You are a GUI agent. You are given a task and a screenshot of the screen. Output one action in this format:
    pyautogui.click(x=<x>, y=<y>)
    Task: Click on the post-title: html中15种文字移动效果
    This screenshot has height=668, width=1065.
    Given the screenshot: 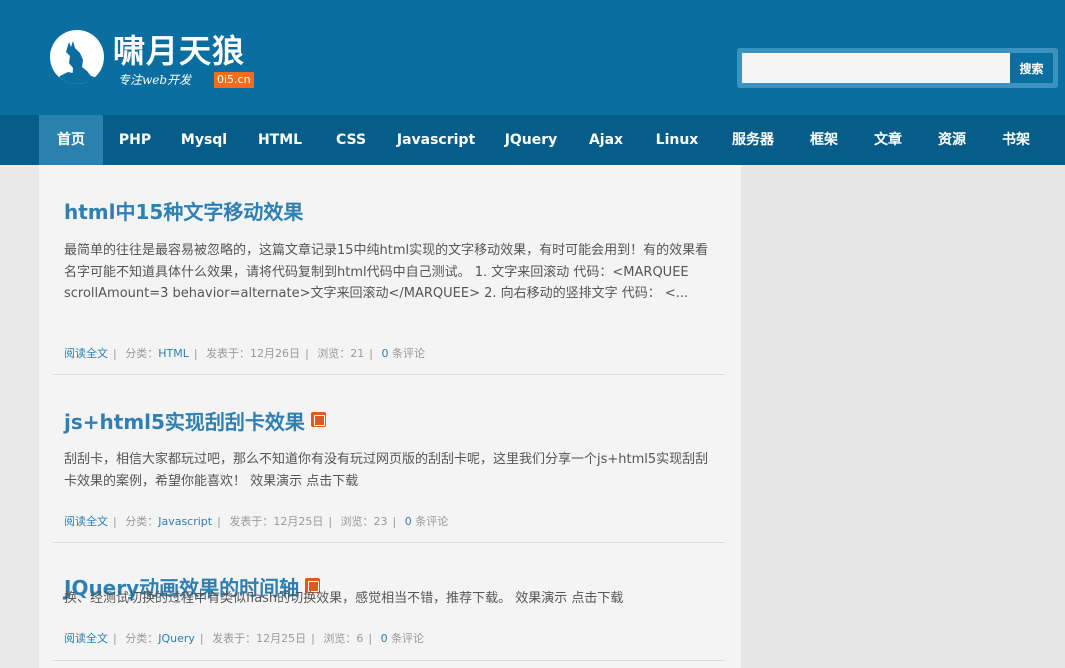 What is the action you would take?
    pyautogui.click(x=183, y=212)
    